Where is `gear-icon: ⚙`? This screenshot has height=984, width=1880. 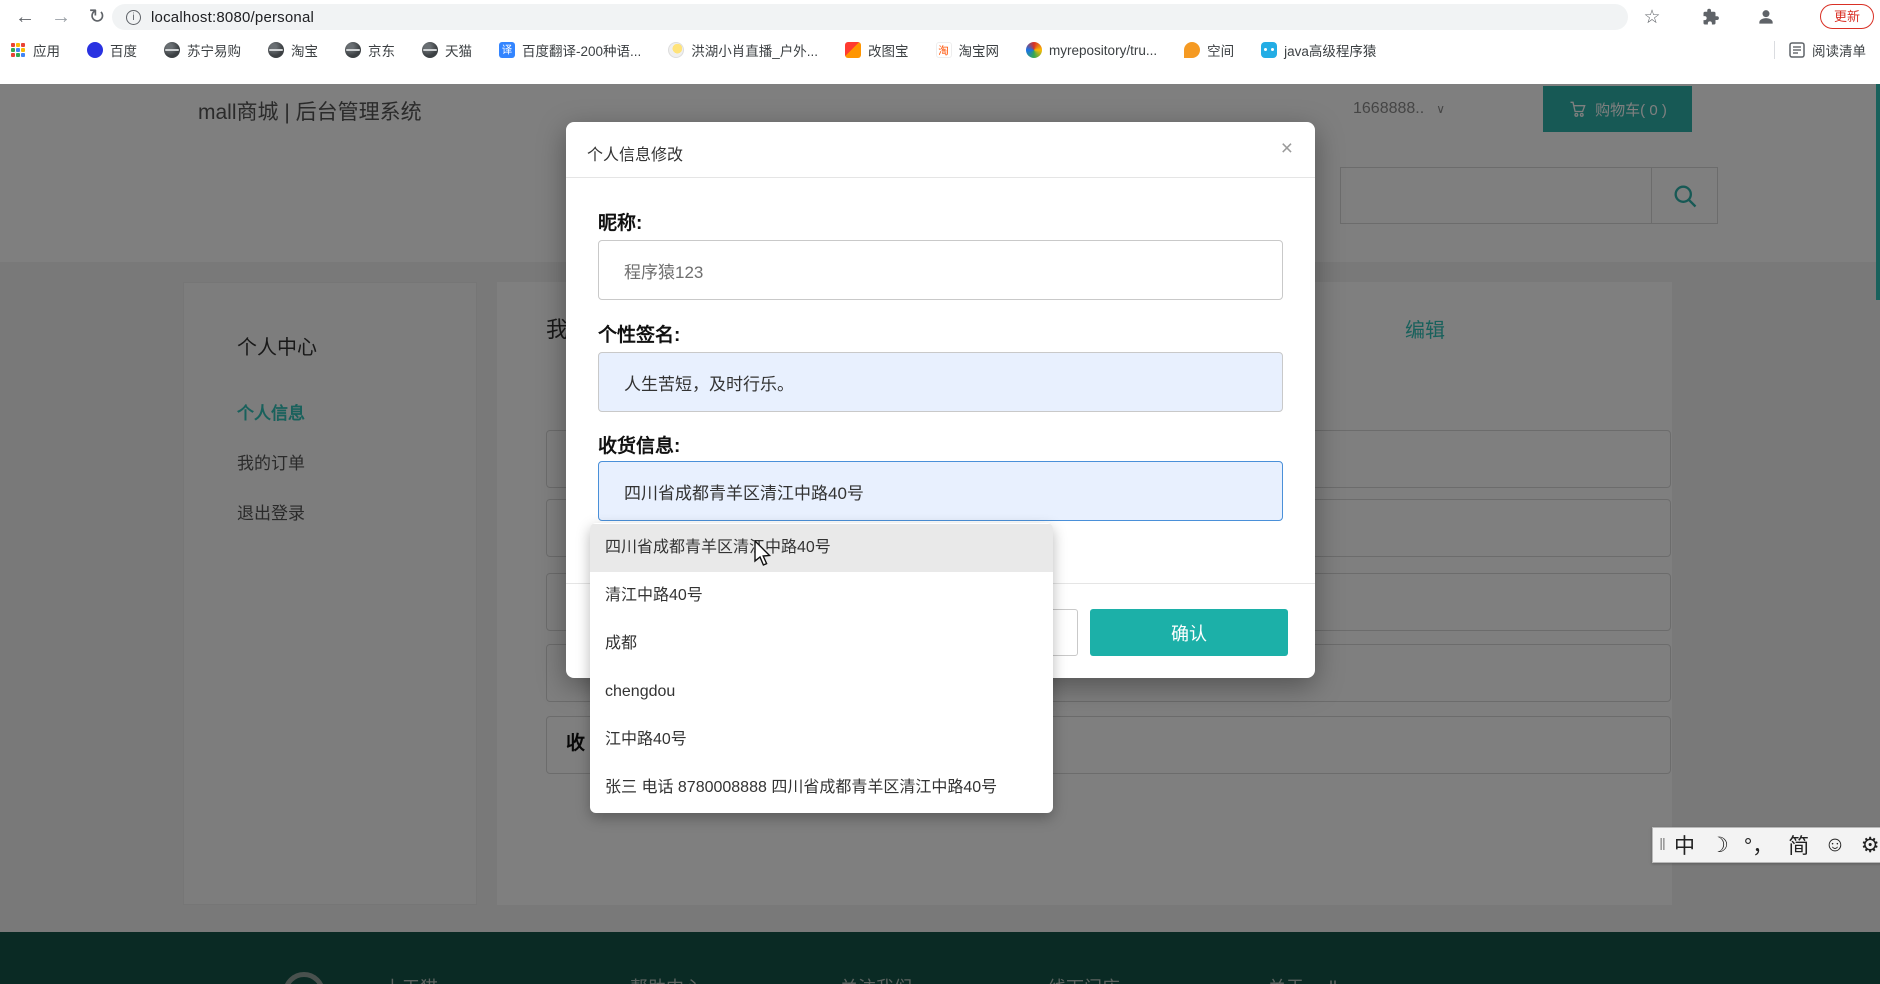
gear-icon: ⚙ is located at coordinates (1870, 845).